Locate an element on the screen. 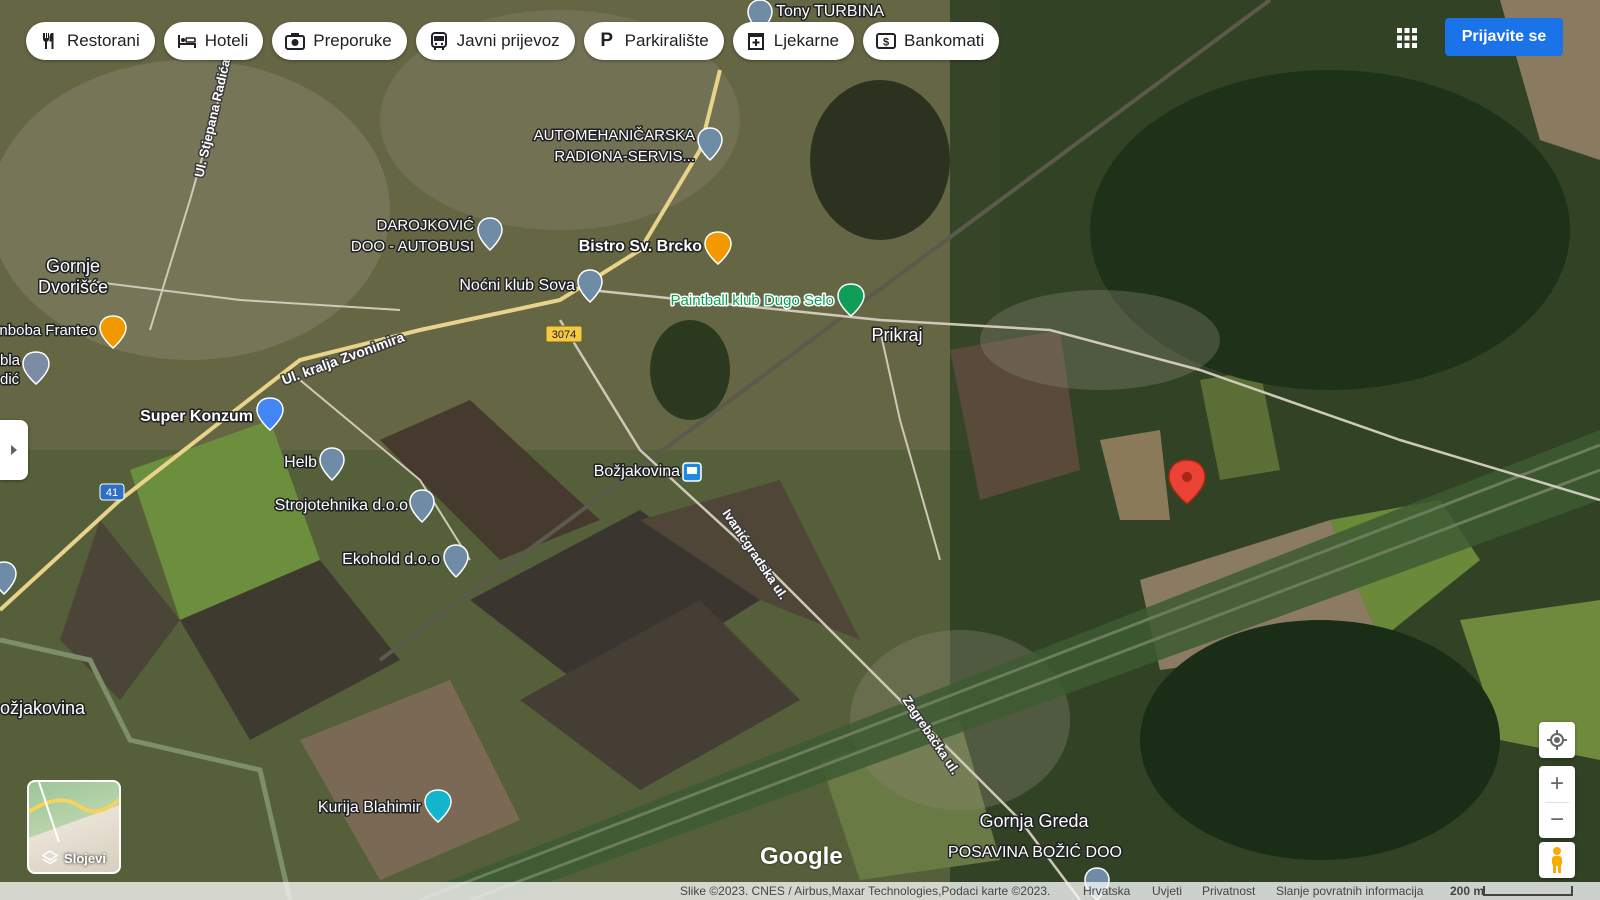 The image size is (1600, 900). svg-text: 41 is located at coordinates (112, 493).